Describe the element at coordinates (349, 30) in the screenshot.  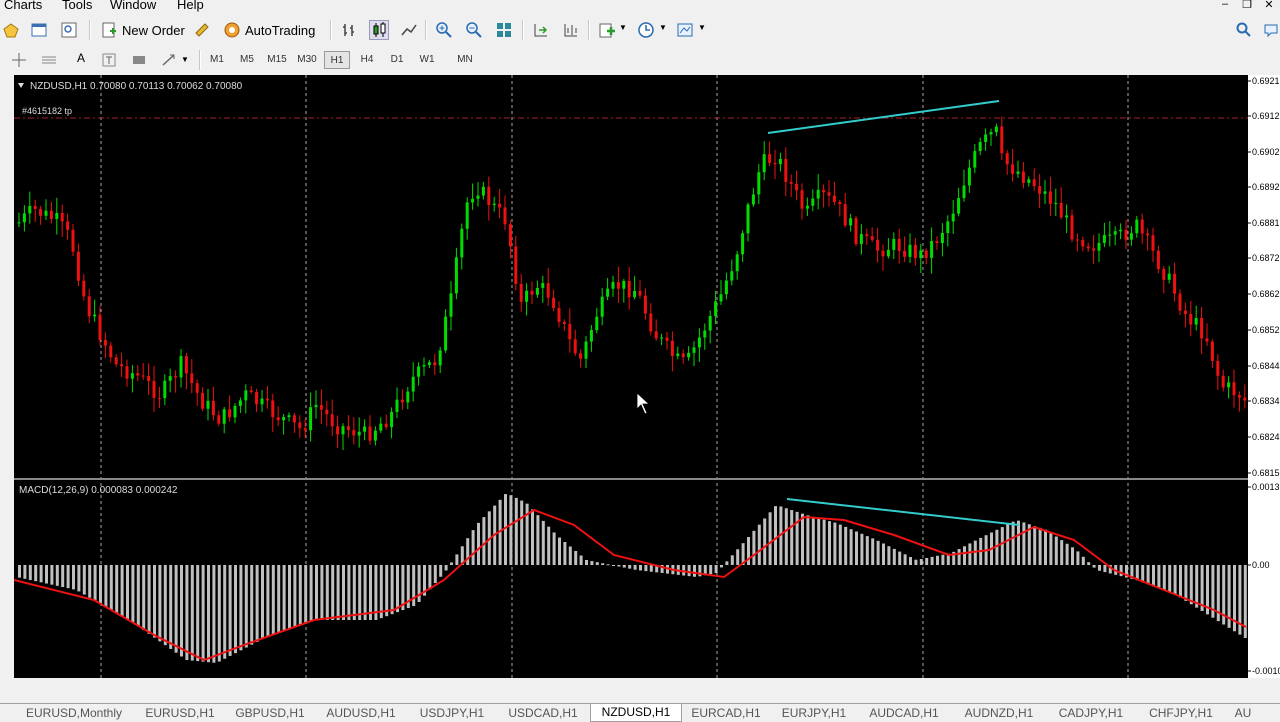
I see `bar-chart-icon` at that location.